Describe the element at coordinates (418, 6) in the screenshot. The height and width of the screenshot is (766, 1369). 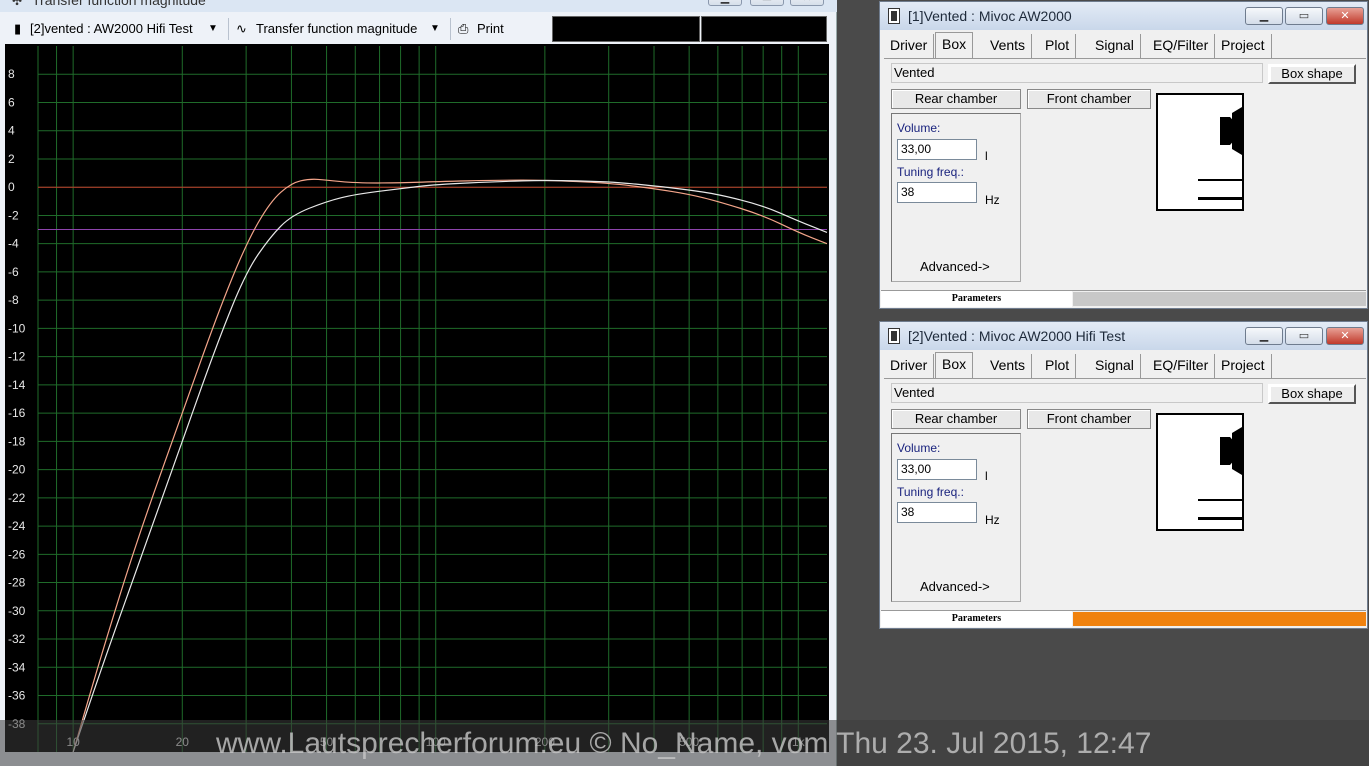
I see `plot-titlebar: ✣ Transfer function magnitude ▁ ▭ ✕` at that location.